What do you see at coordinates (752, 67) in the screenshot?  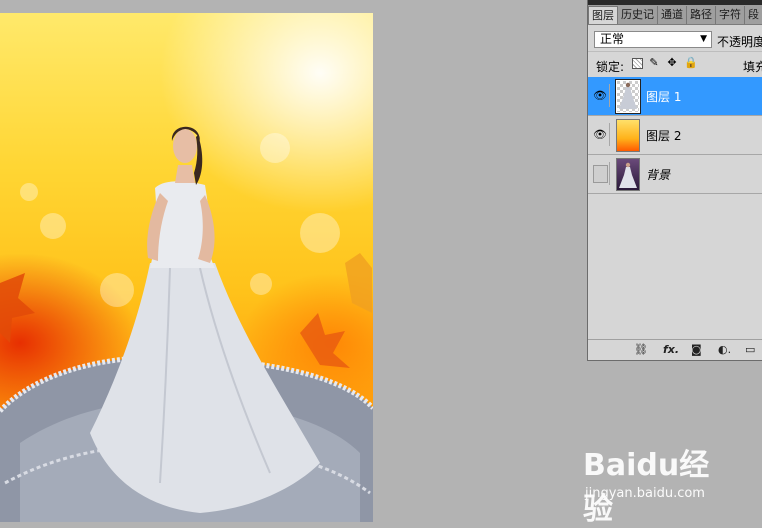 I see `fill-label: 填充` at bounding box center [752, 67].